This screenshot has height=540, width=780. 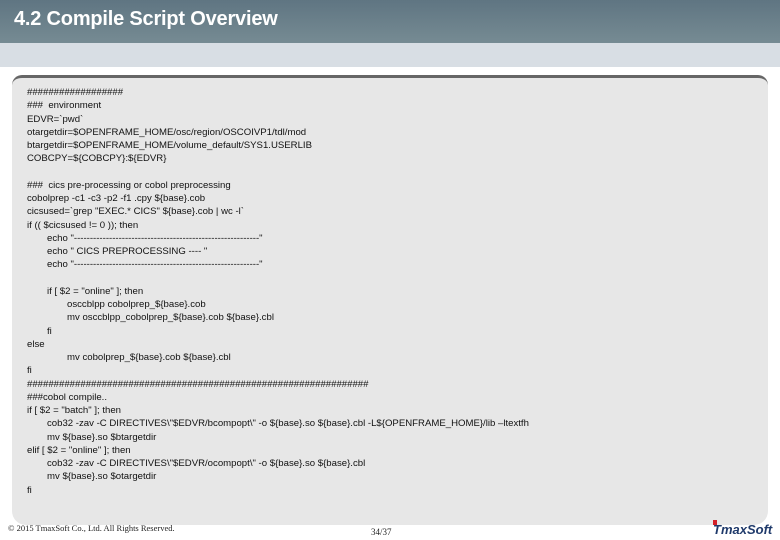 I want to click on code-line: elif [ $2 = "online" ]; then, so click(x=79, y=450).